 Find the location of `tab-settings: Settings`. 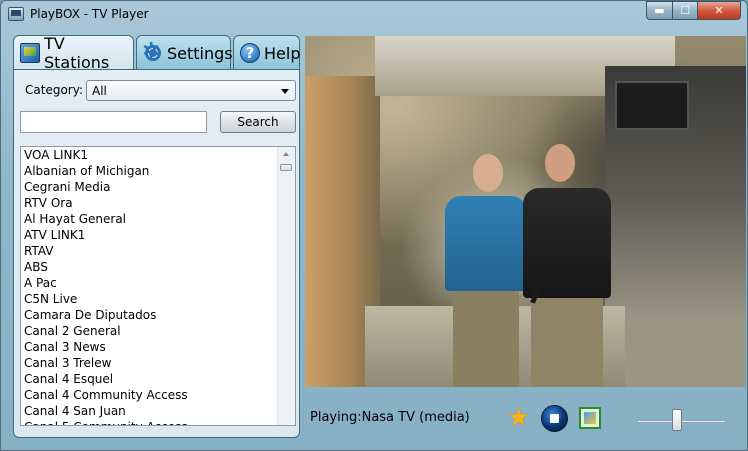

tab-settings: Settings is located at coordinates (184, 52).